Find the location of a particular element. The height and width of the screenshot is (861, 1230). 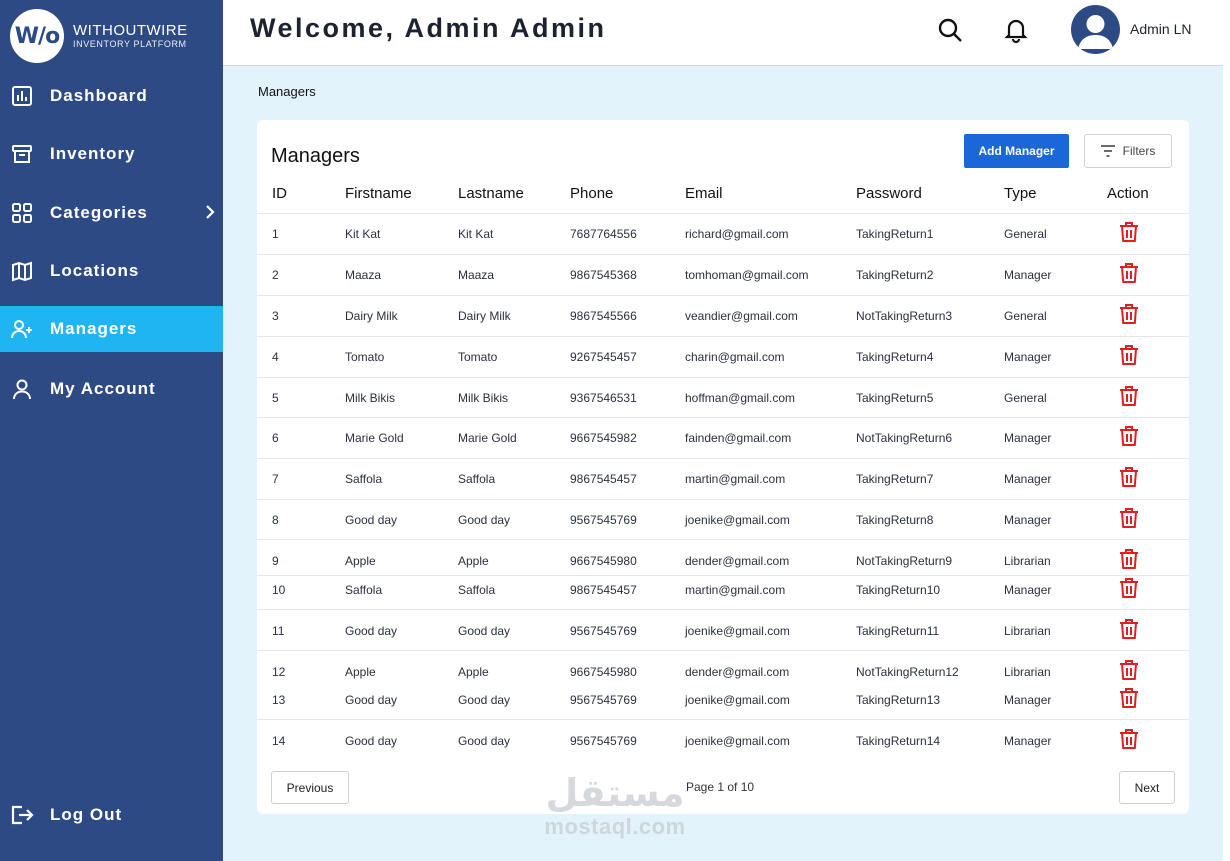

brand-logo: W/o WITHOUTWIRE INVENTORY PLATFORM is located at coordinates (99, 36).